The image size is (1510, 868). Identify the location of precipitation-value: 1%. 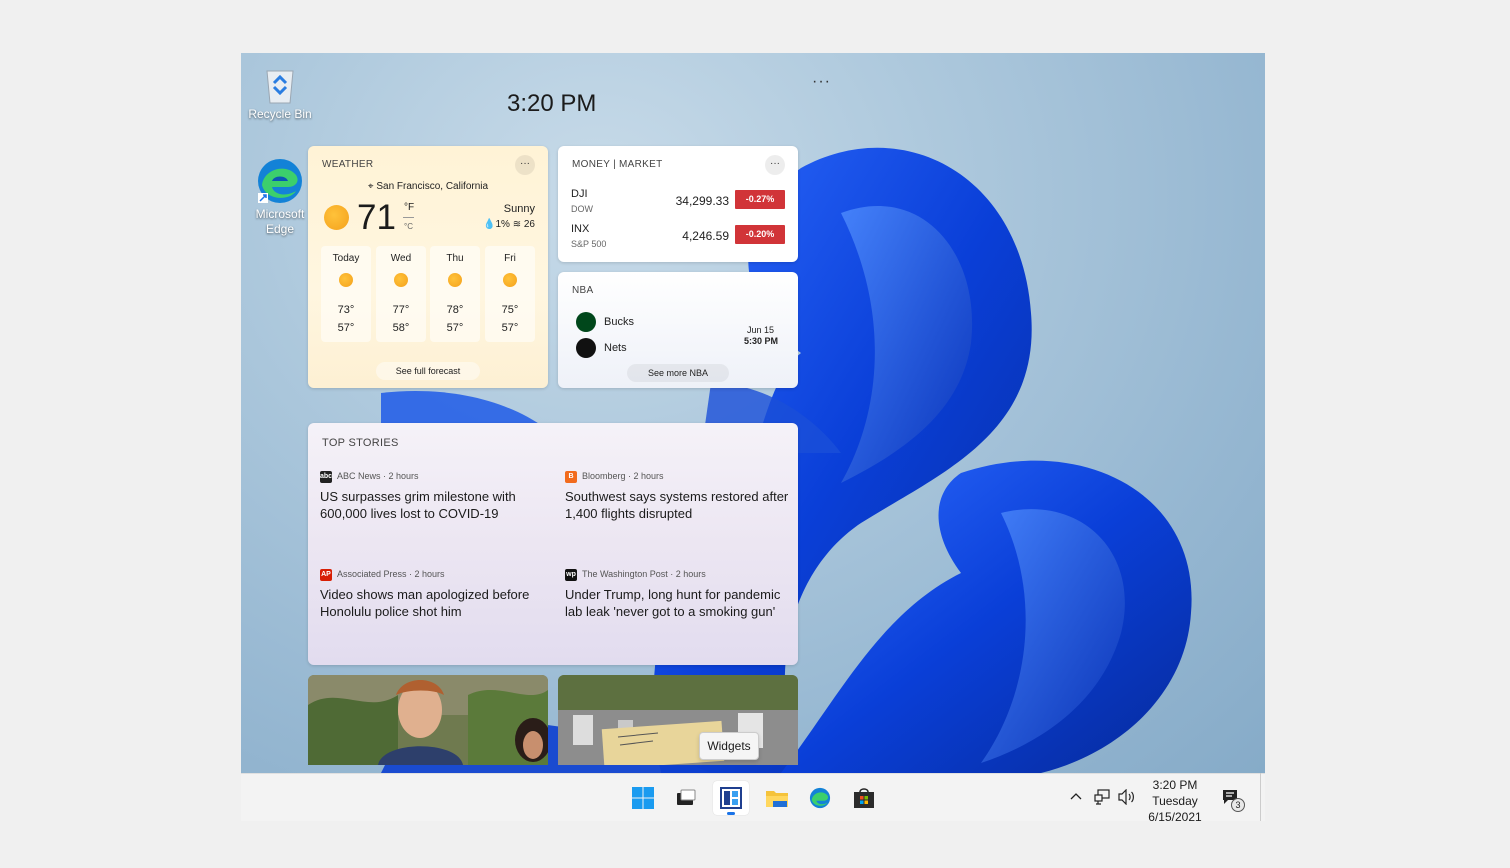
(502, 224).